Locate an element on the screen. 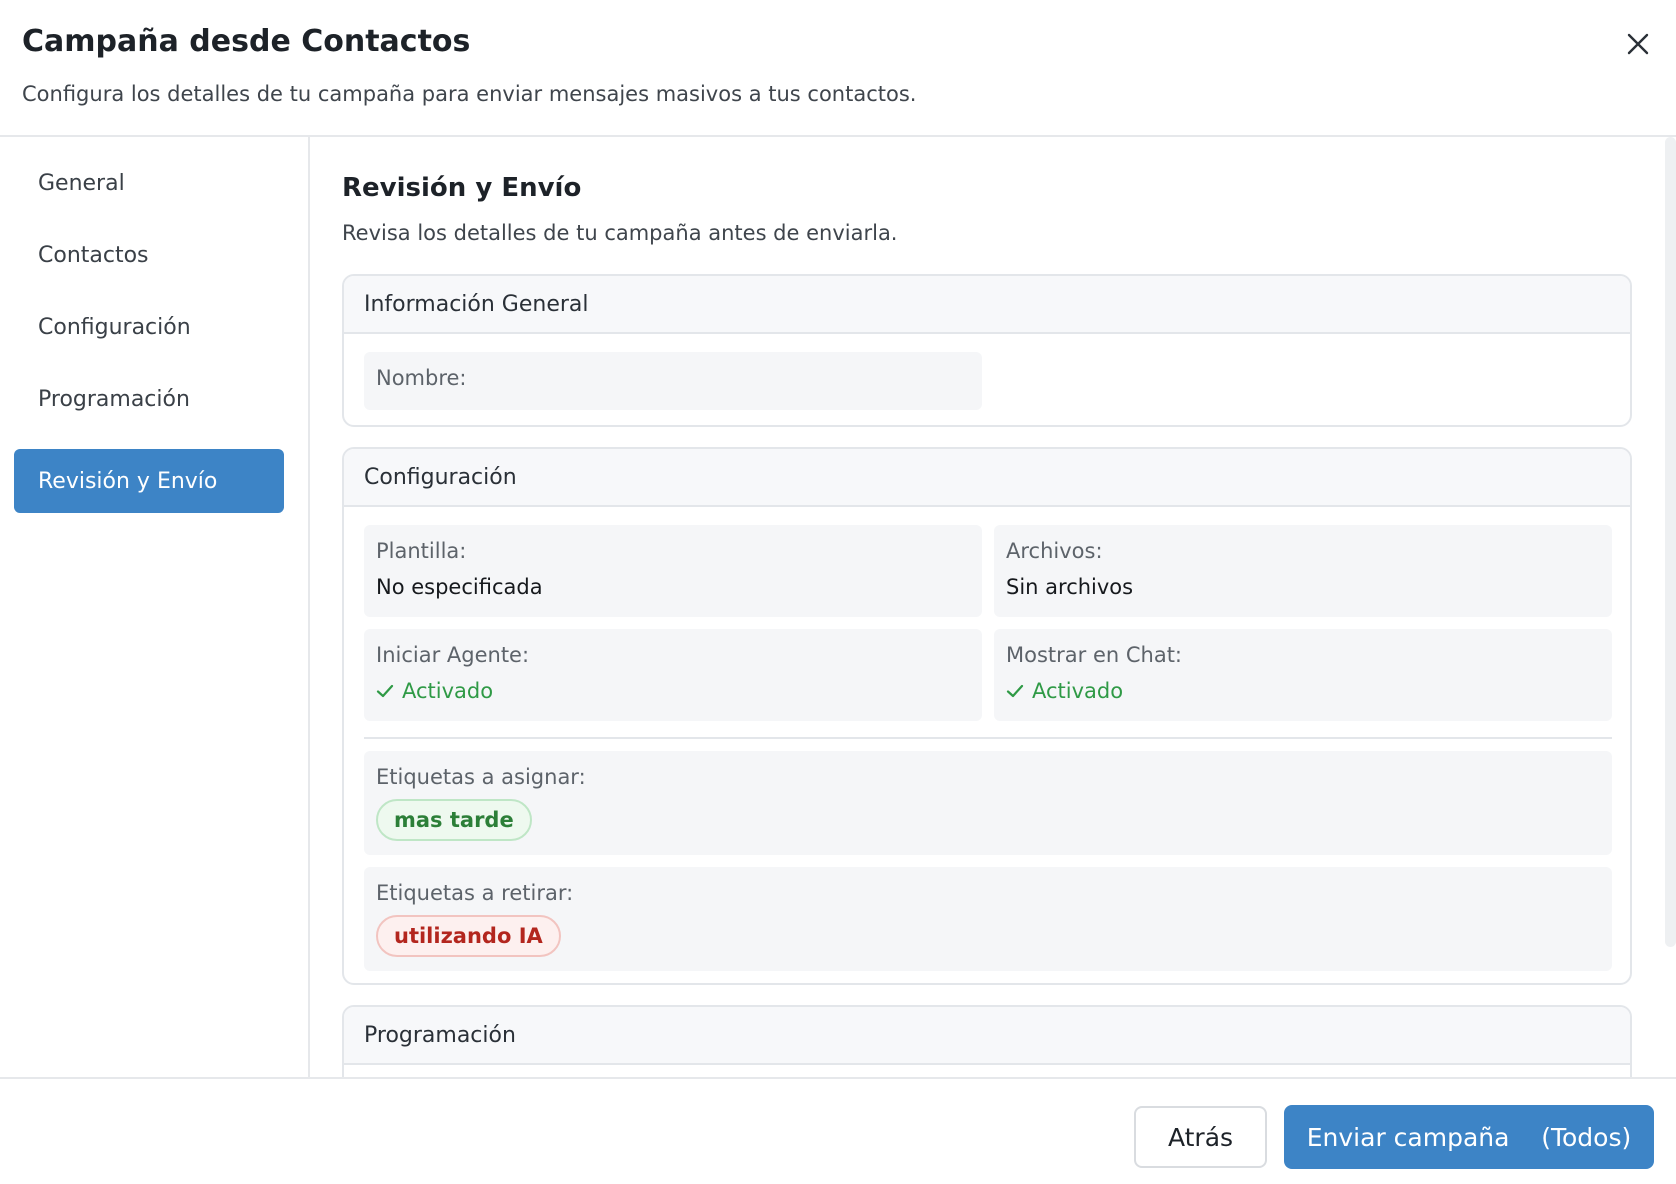 Image resolution: width=1676 pixels, height=1184 pixels. template-value: No especificada is located at coordinates (459, 587).